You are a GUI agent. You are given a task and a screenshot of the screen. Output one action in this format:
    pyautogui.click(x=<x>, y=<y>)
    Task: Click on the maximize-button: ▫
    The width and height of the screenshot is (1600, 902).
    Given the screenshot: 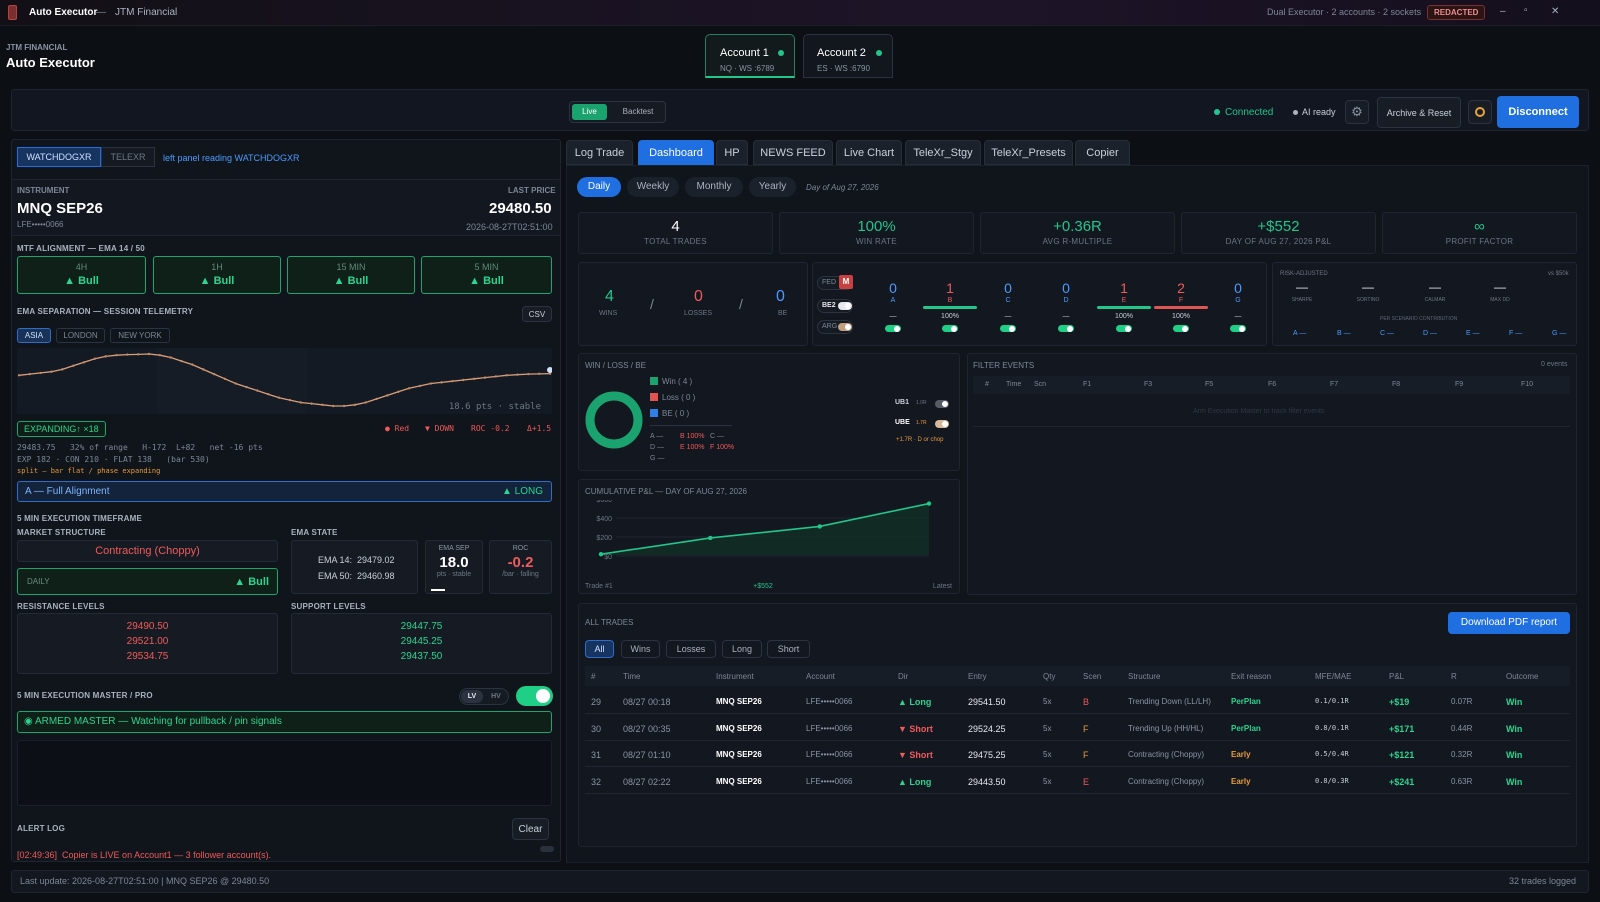 What is the action you would take?
    pyautogui.click(x=1526, y=10)
    